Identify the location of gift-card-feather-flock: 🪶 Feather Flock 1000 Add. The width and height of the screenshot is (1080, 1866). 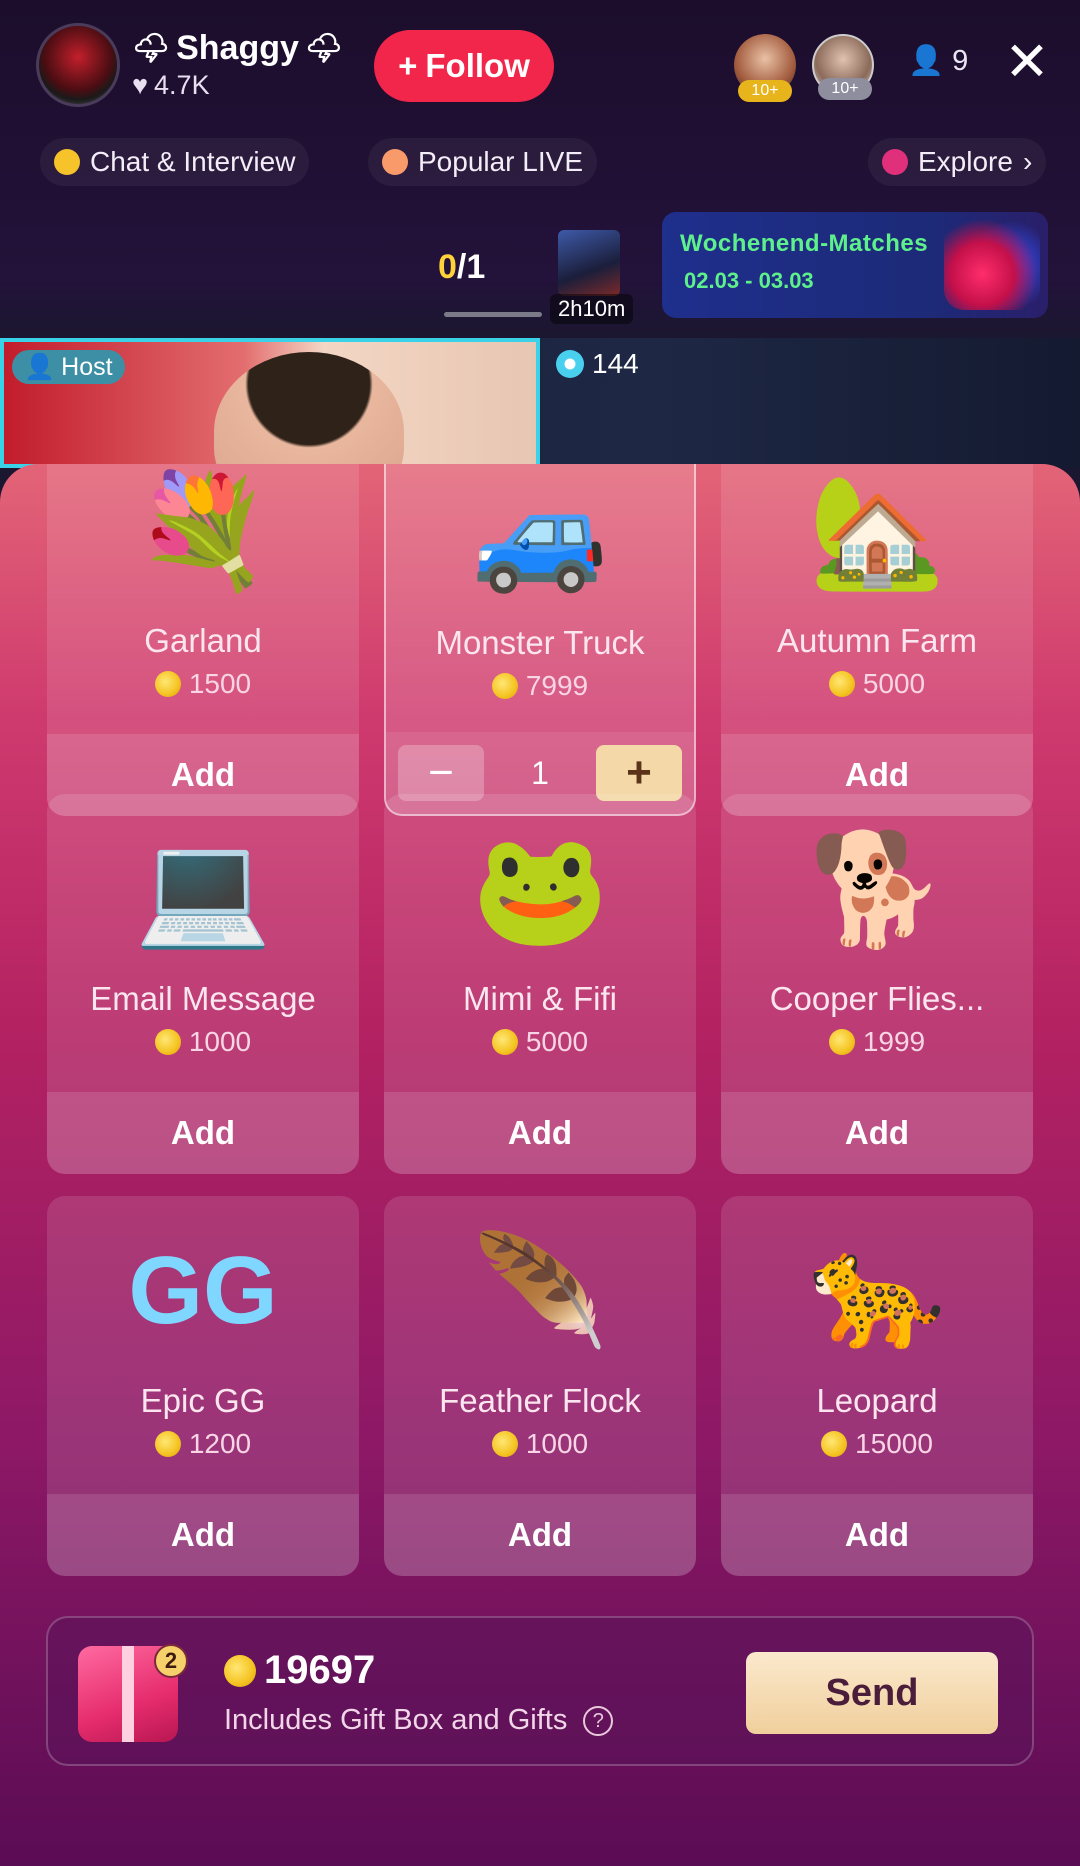
(540, 1386).